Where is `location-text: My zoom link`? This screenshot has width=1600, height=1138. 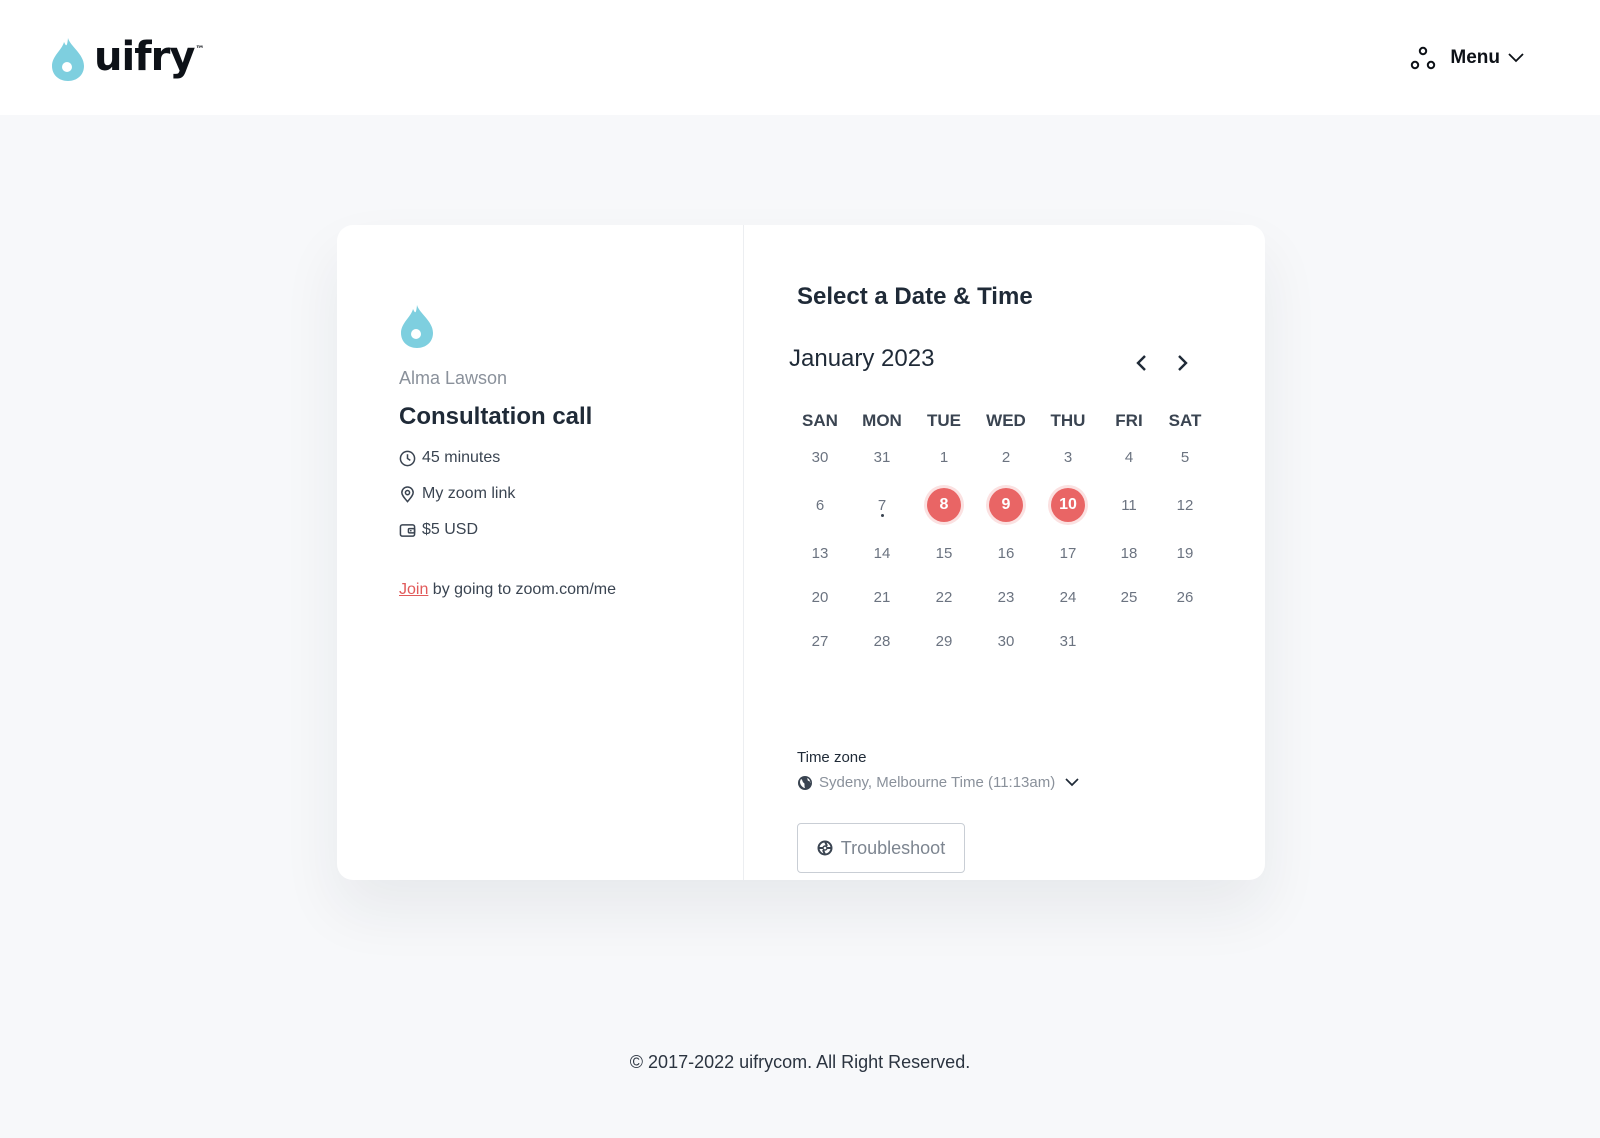
location-text: My zoom link is located at coordinates (469, 493).